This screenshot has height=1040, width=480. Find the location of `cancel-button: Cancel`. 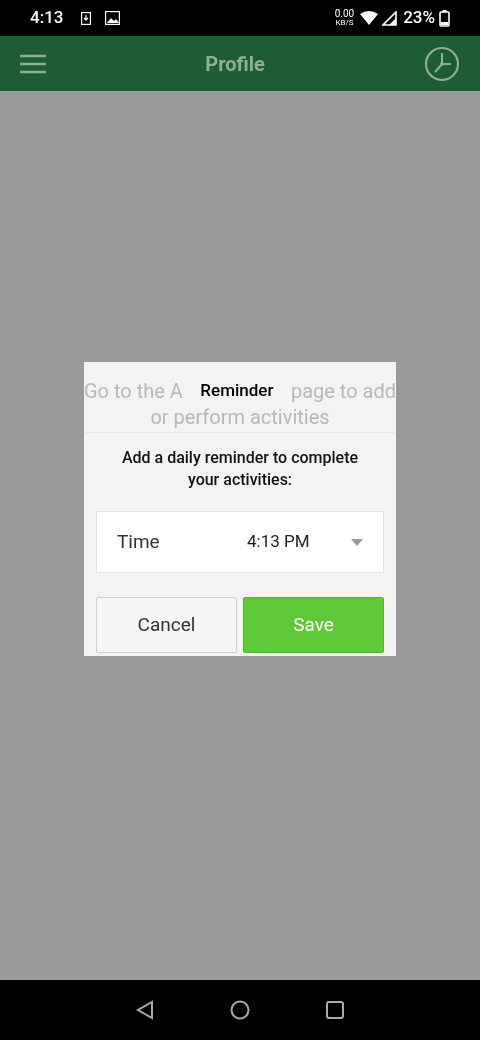

cancel-button: Cancel is located at coordinates (166, 625).